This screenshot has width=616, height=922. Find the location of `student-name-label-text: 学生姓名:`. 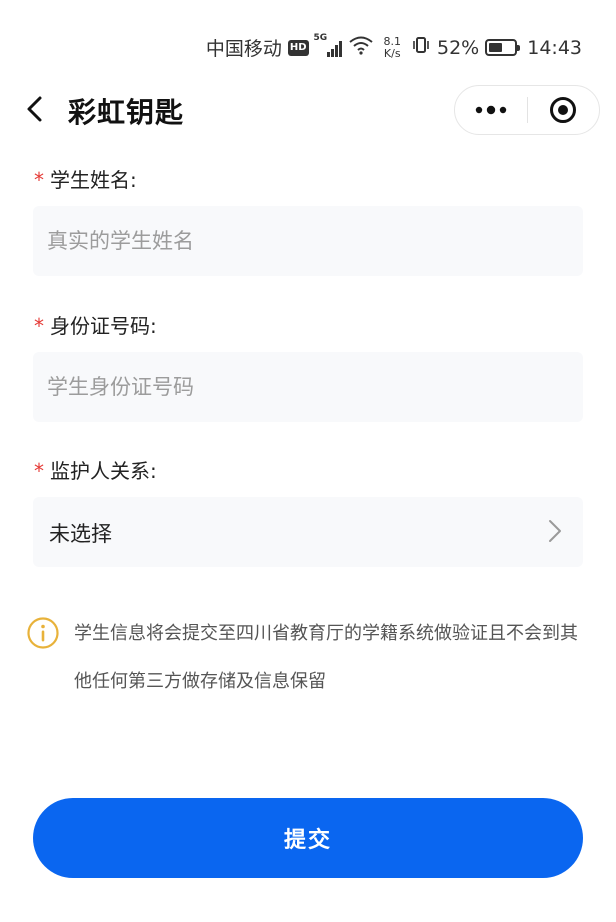

student-name-label-text: 学生姓名: is located at coordinates (93, 180).